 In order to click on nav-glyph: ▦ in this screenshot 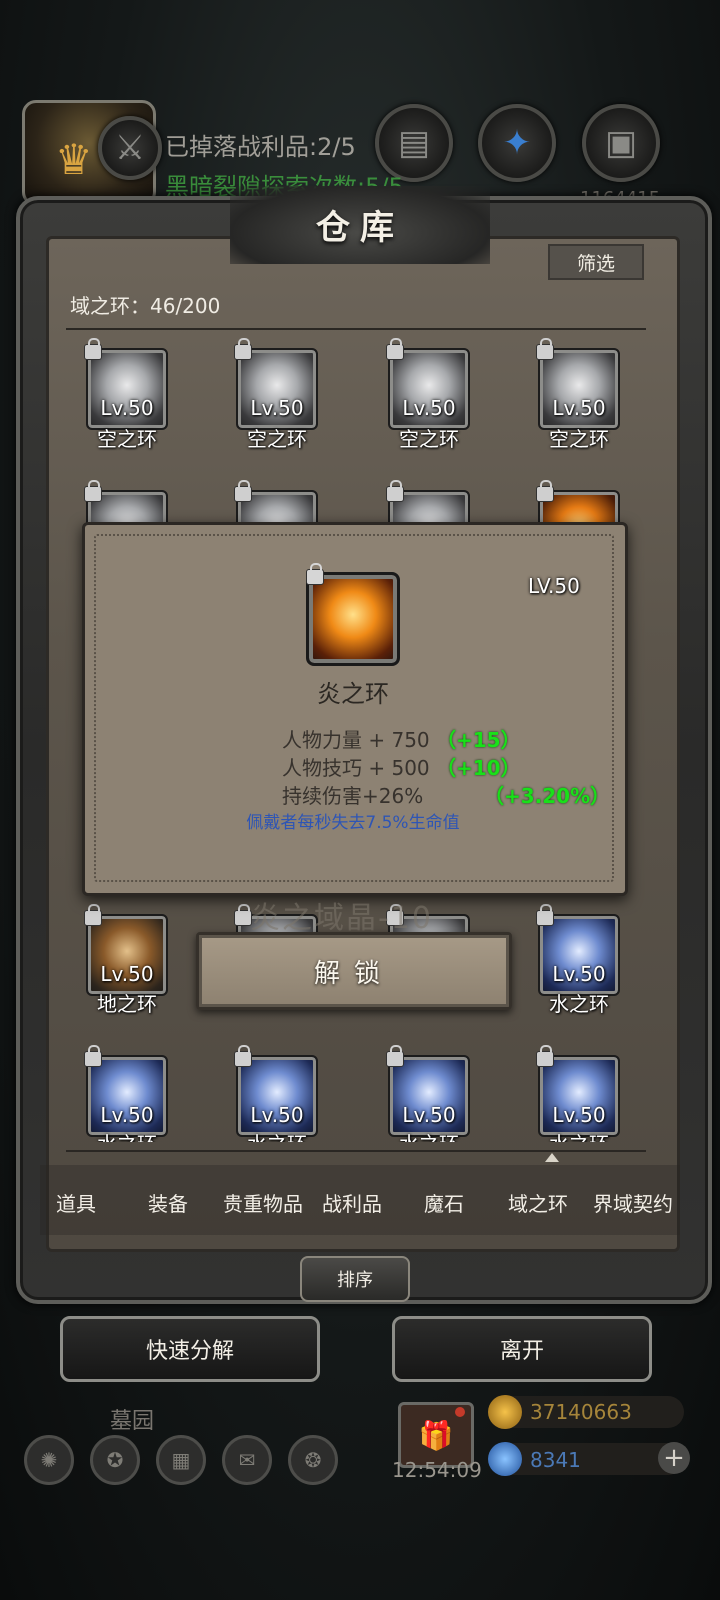, I will do `click(181, 1460)`.